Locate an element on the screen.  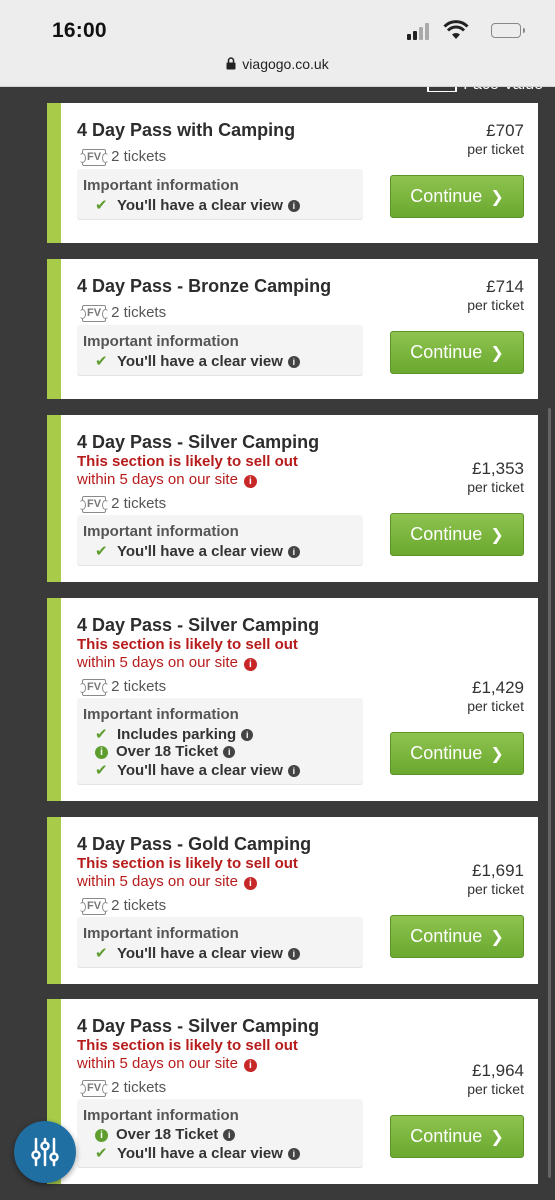
price: £1,429 per ticket is located at coordinates (495, 697).